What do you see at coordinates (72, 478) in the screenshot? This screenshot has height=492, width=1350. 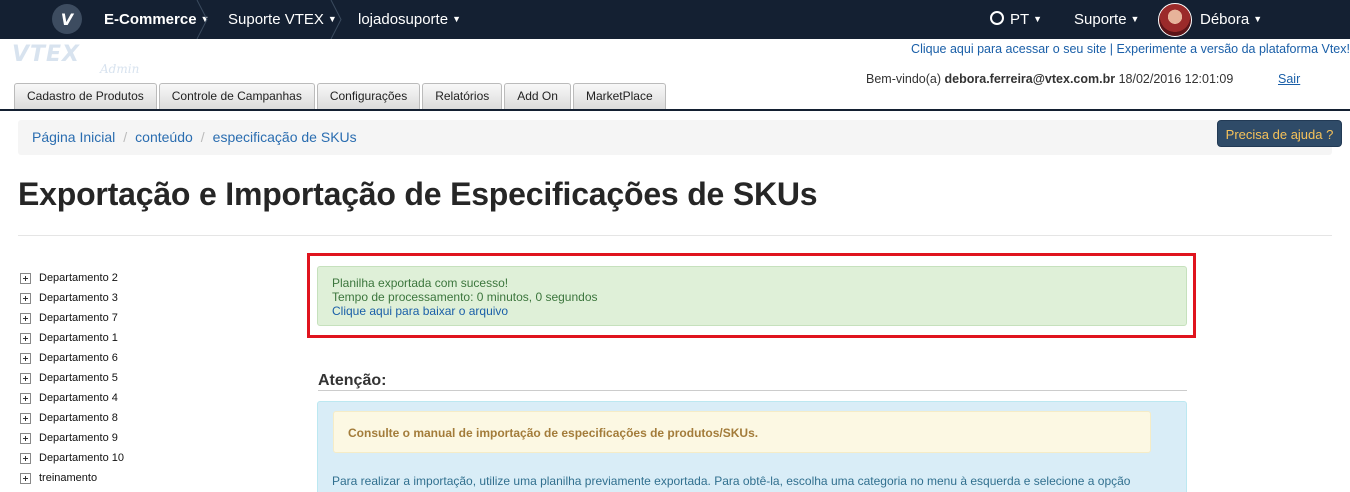 I see `tree-item: treinamento` at bounding box center [72, 478].